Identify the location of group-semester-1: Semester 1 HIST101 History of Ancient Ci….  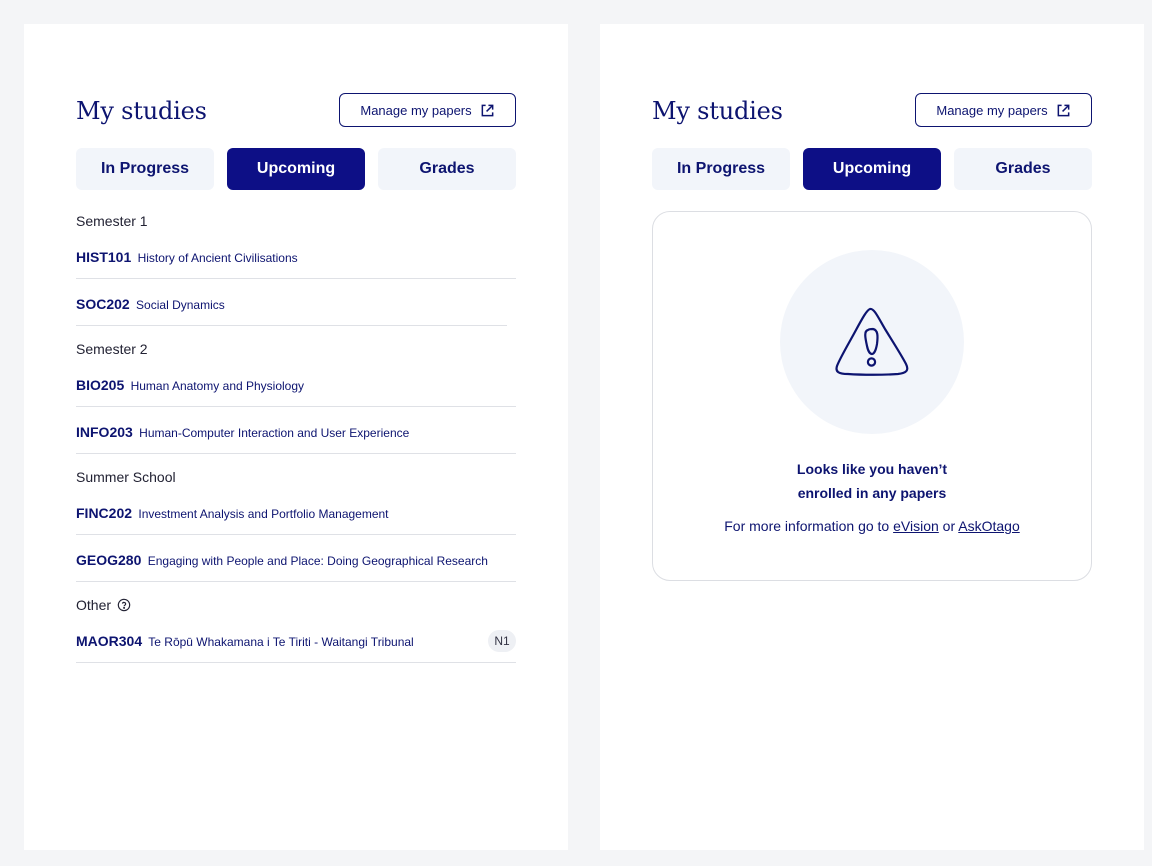
(296, 268).